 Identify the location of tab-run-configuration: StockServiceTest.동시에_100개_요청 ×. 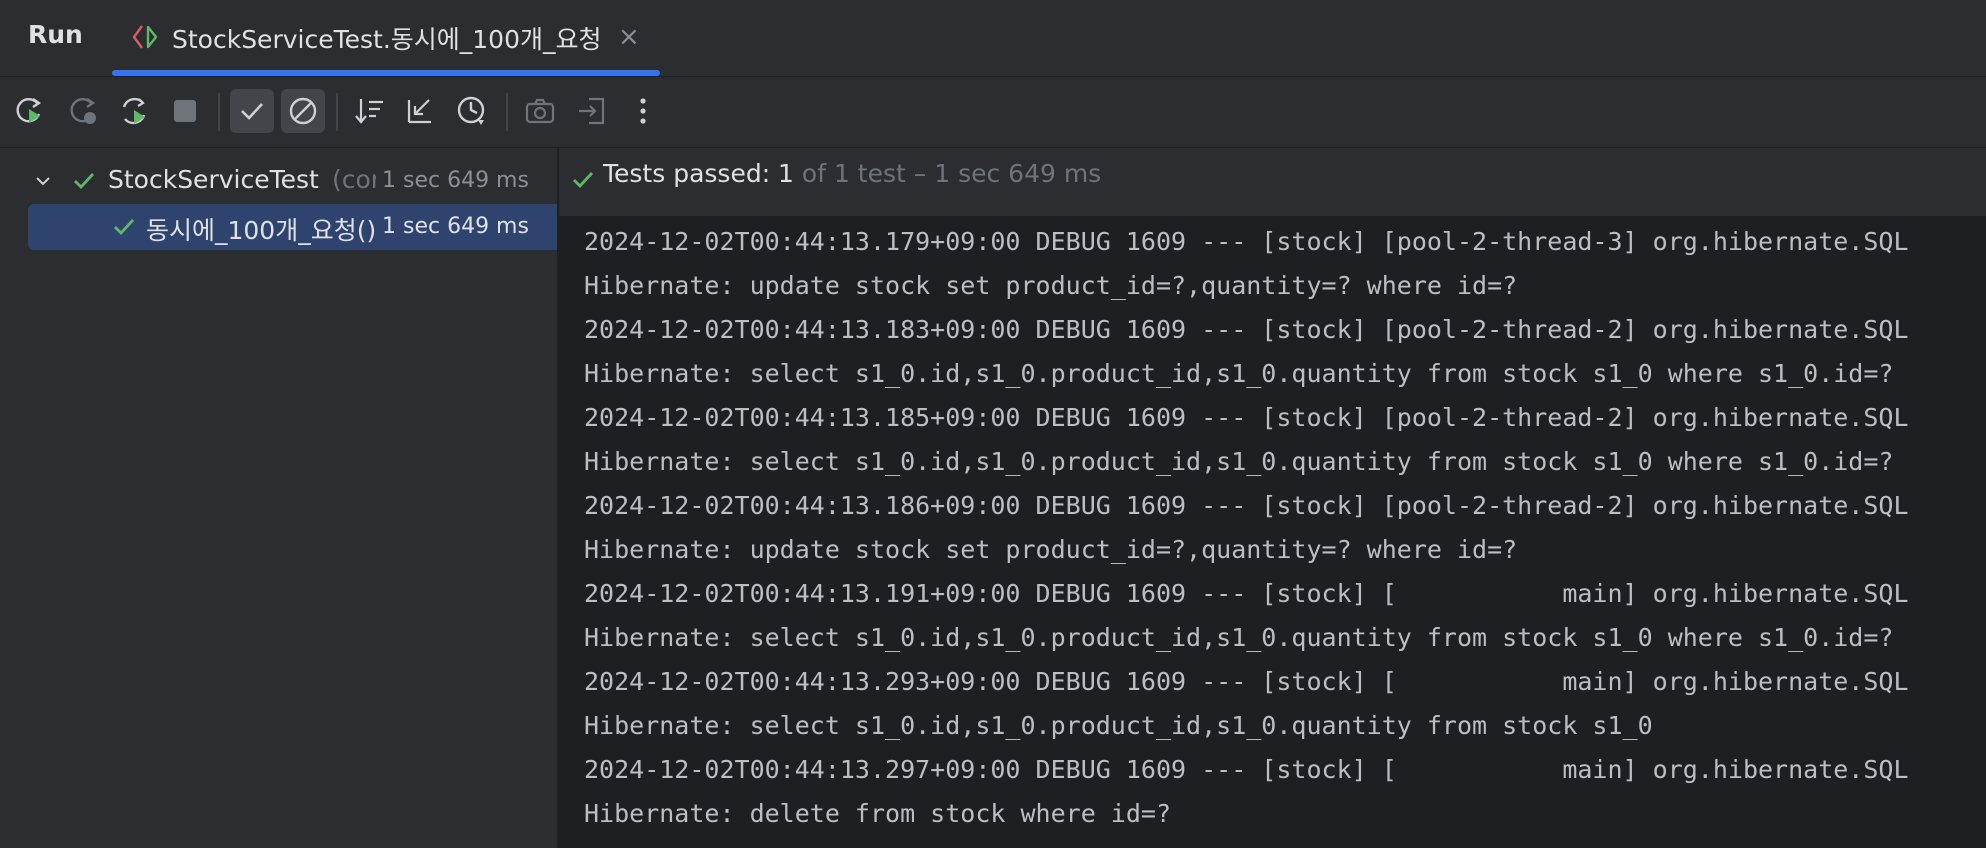
(386, 38).